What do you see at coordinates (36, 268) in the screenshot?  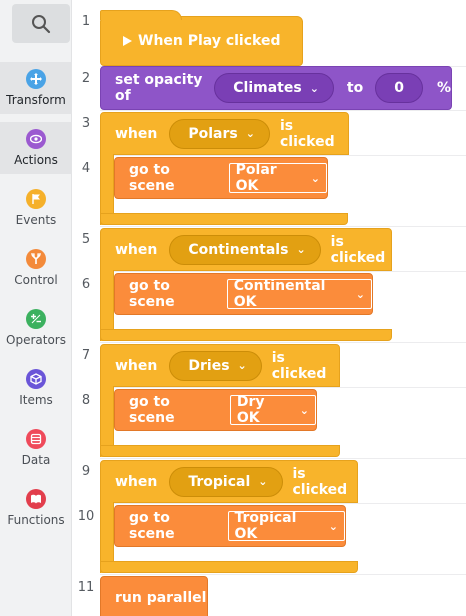 I see `category-control: Control` at bounding box center [36, 268].